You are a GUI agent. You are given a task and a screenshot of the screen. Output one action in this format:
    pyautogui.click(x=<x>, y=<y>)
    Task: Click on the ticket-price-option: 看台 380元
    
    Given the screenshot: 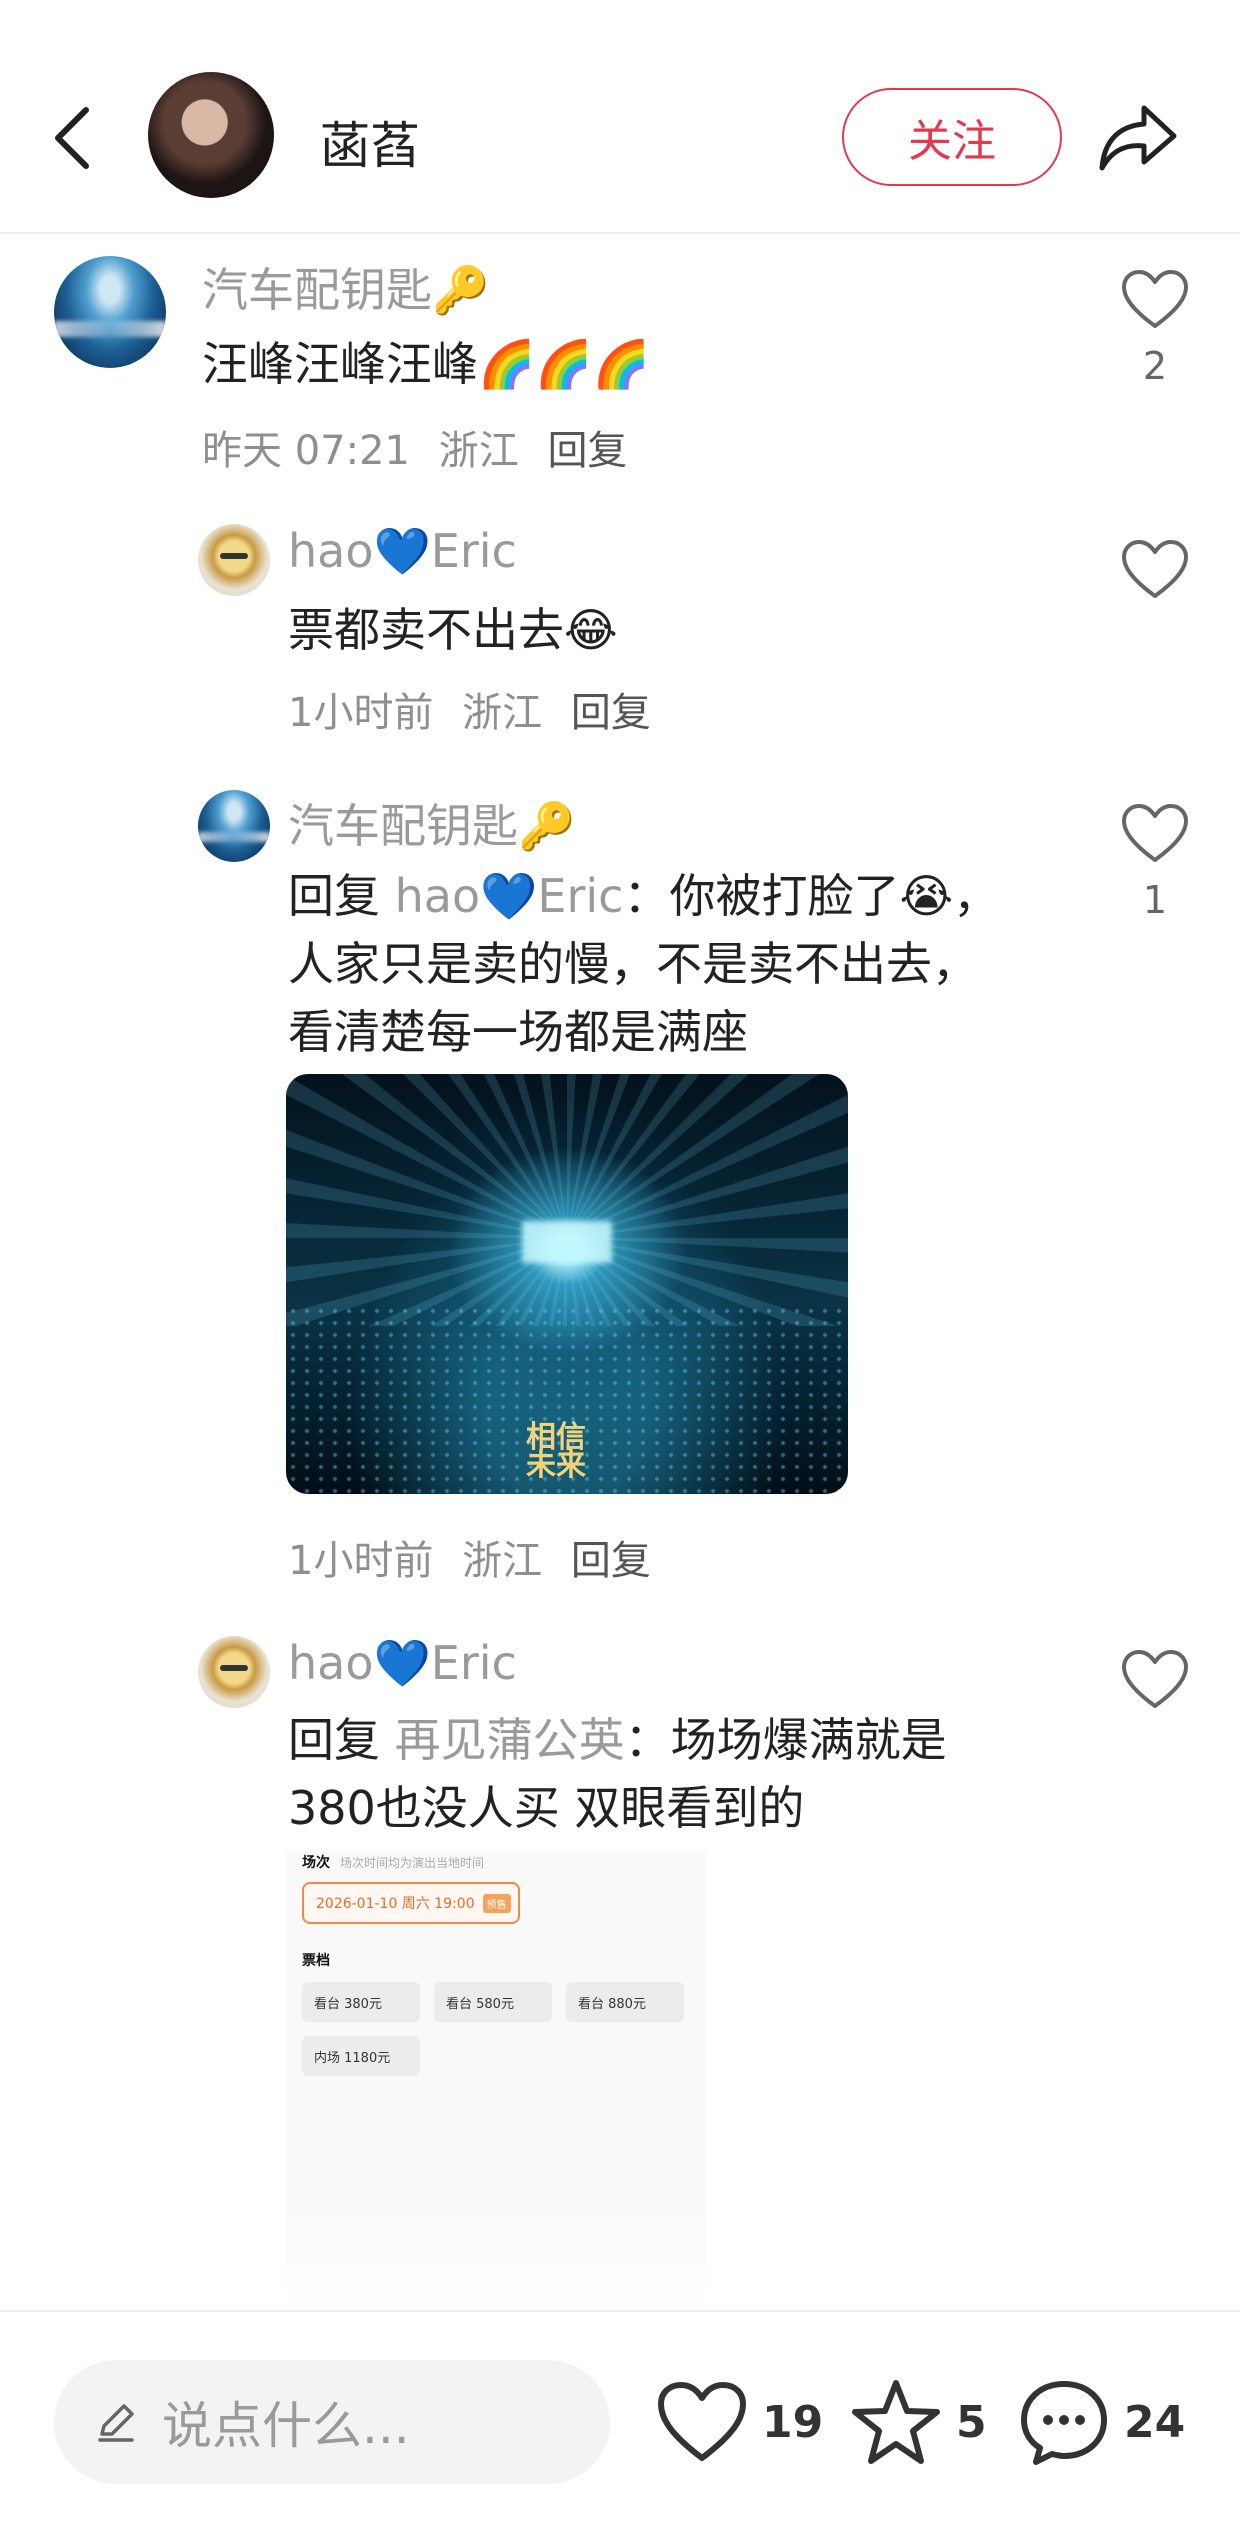 What is the action you would take?
    pyautogui.click(x=361, y=2002)
    